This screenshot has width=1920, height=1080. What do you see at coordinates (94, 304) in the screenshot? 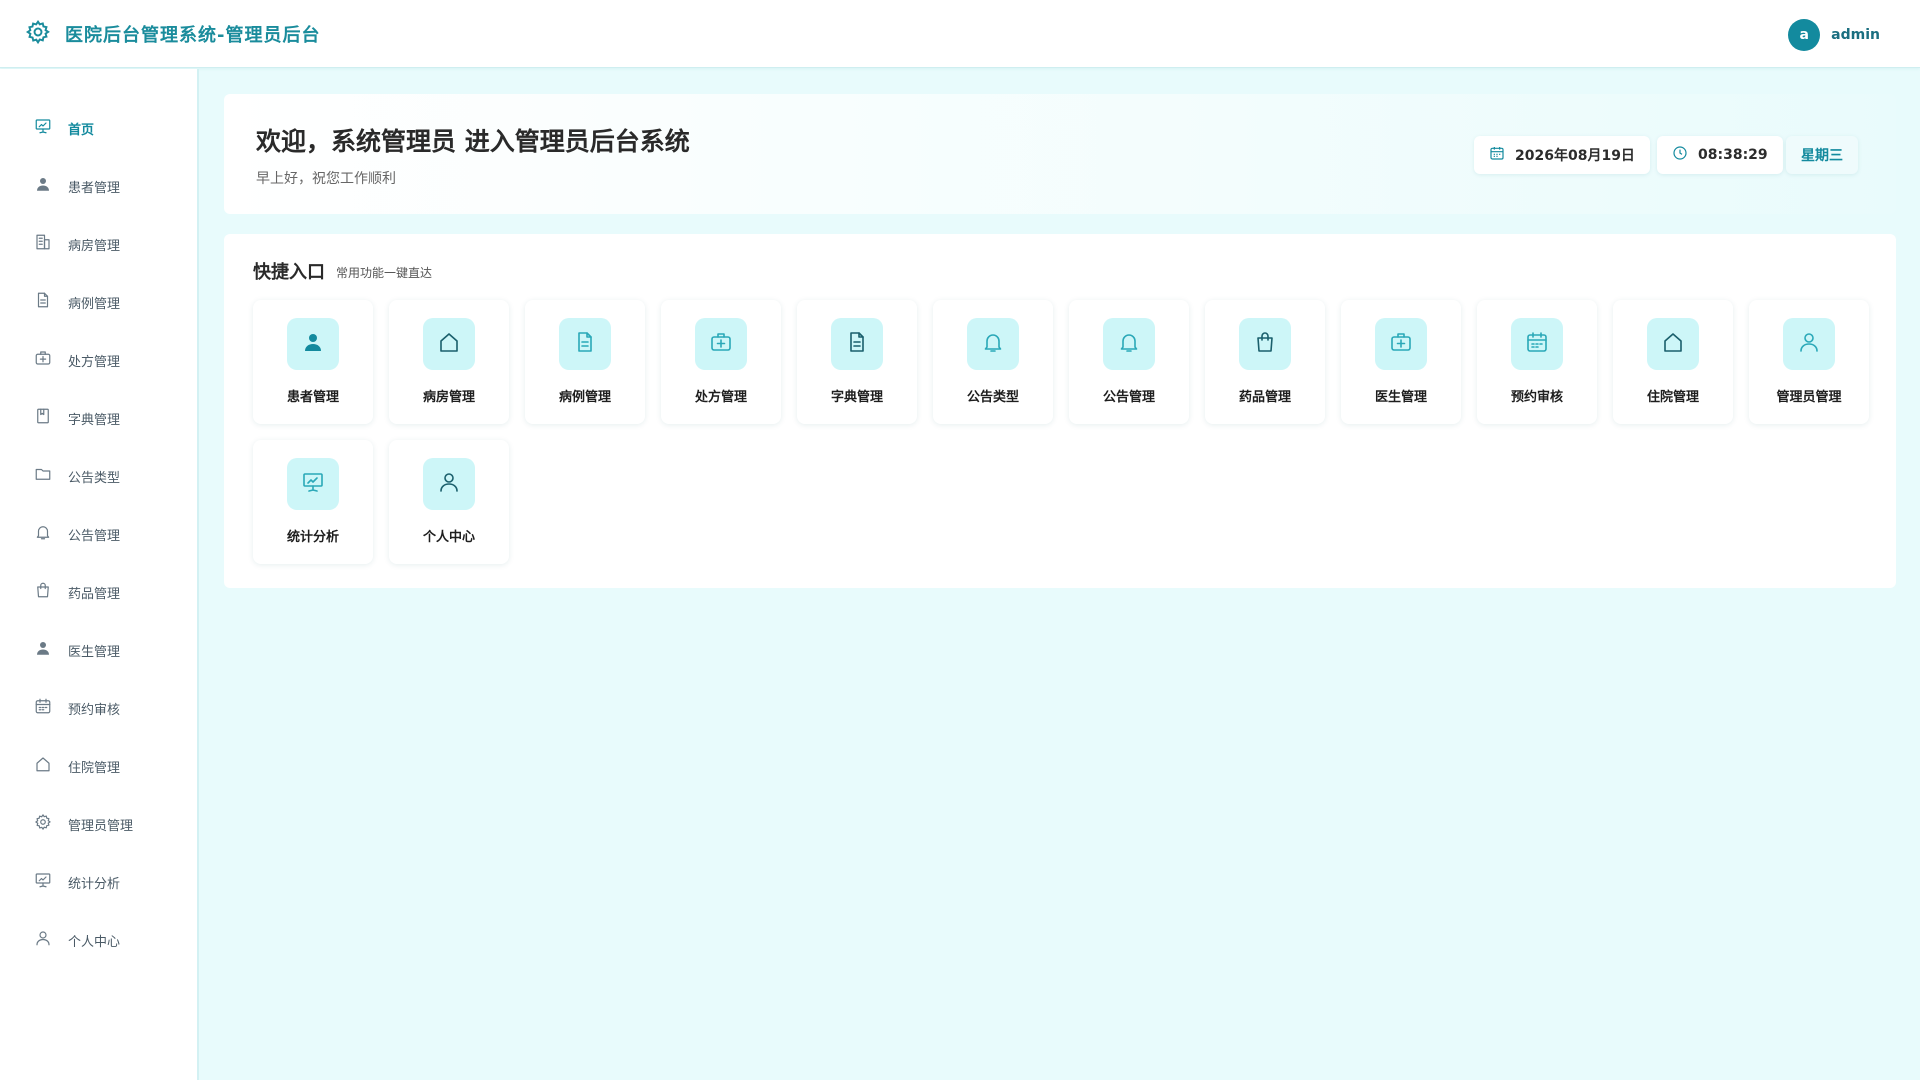
I see `sidebar-item-label: 病例管理` at bounding box center [94, 304].